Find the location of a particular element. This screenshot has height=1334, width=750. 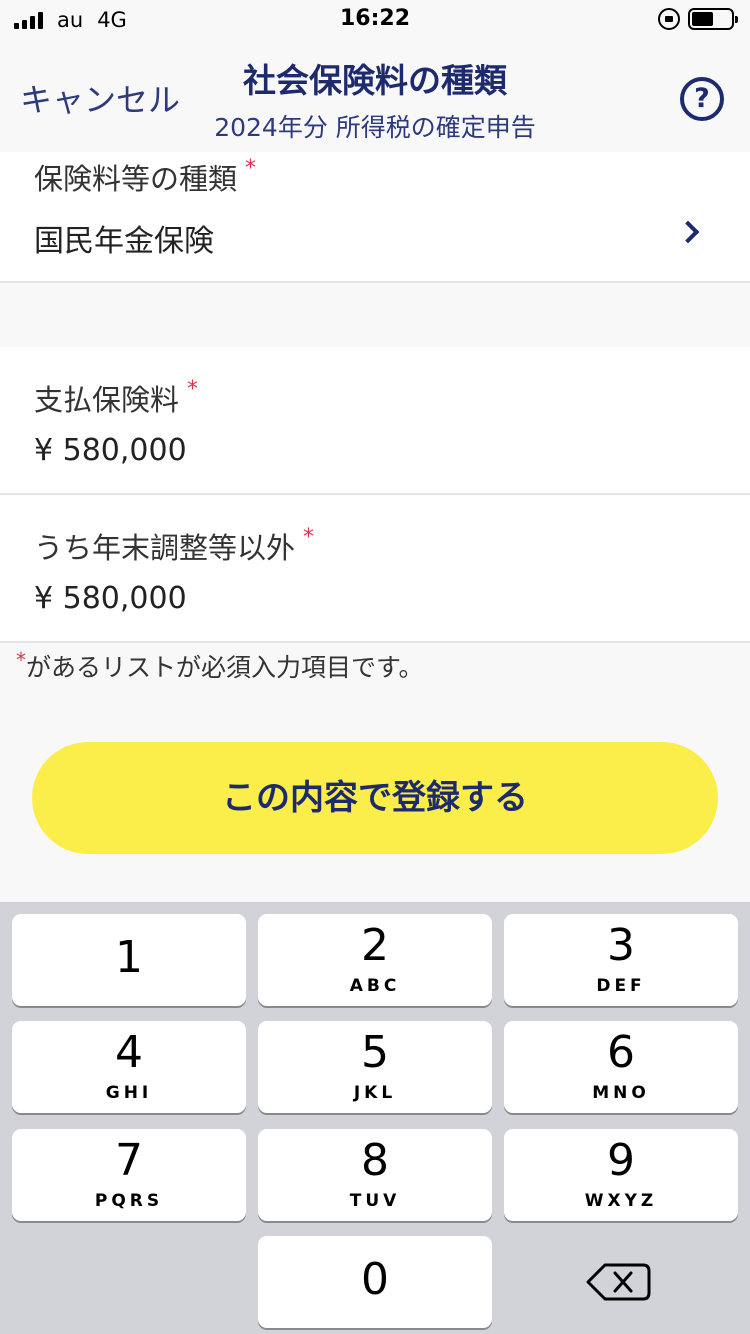

page-title: 社会保険料の種類 is located at coordinates (375, 80).